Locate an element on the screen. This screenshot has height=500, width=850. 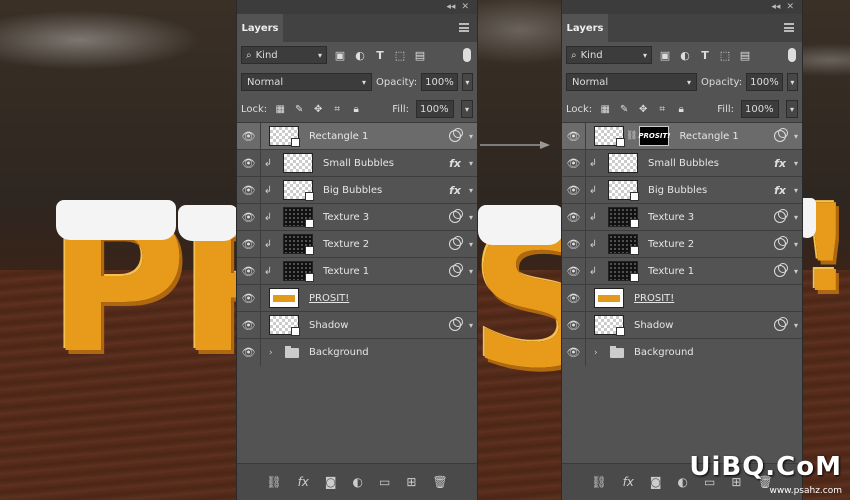
panel-menu-icon is located at coordinates (789, 27).